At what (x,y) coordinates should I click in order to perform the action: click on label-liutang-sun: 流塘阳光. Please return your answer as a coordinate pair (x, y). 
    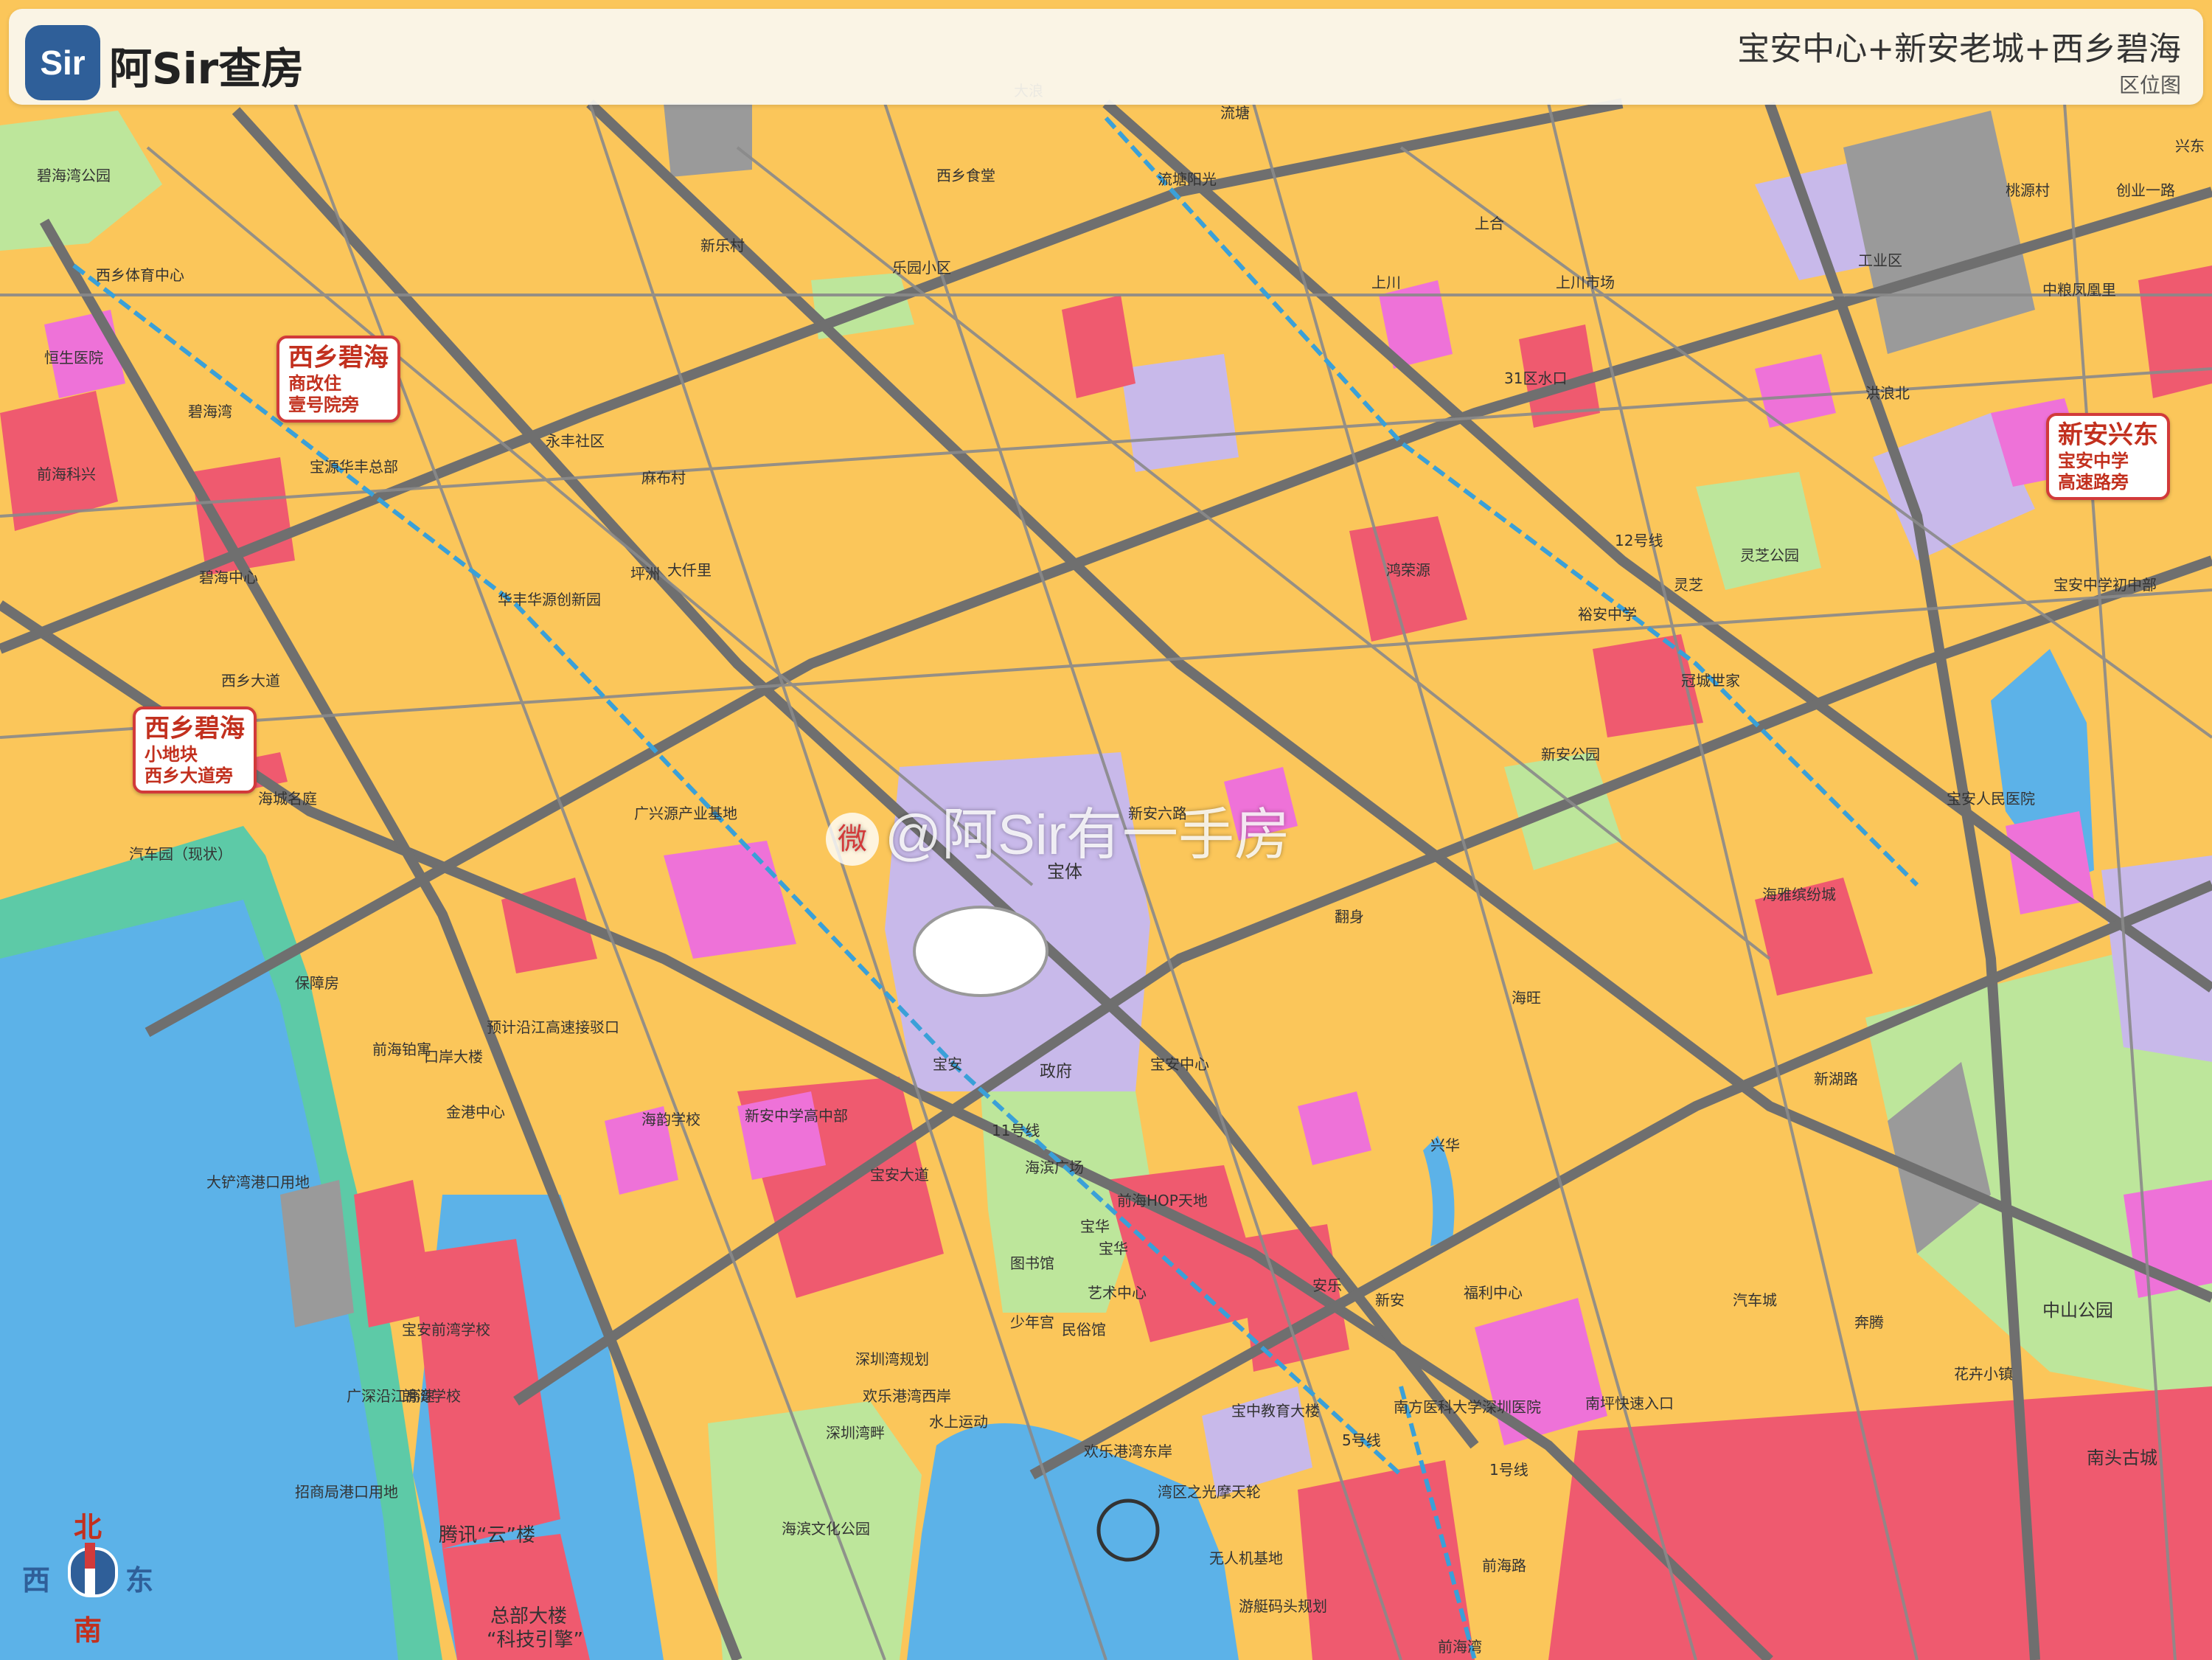
    Looking at the image, I should click on (1187, 179).